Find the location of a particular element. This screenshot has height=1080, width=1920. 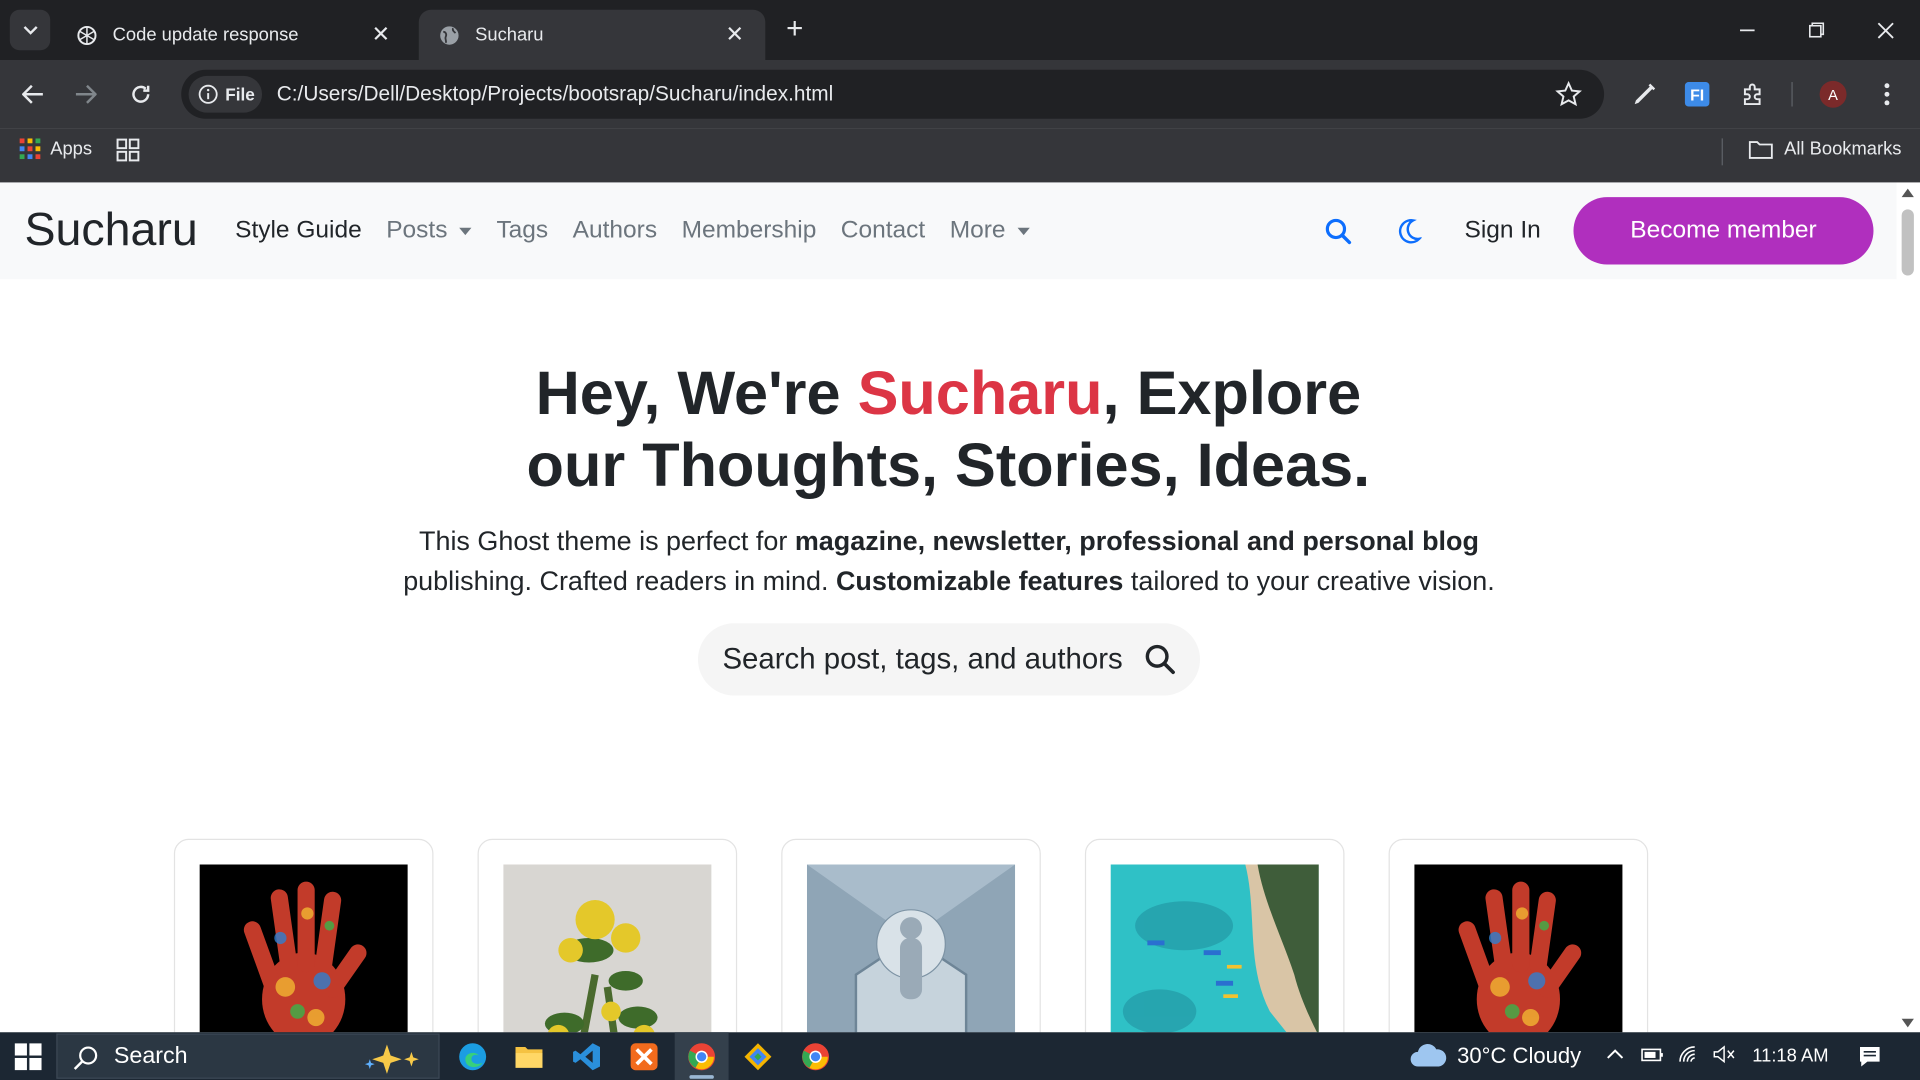

start-button is located at coordinates (28, 1059).